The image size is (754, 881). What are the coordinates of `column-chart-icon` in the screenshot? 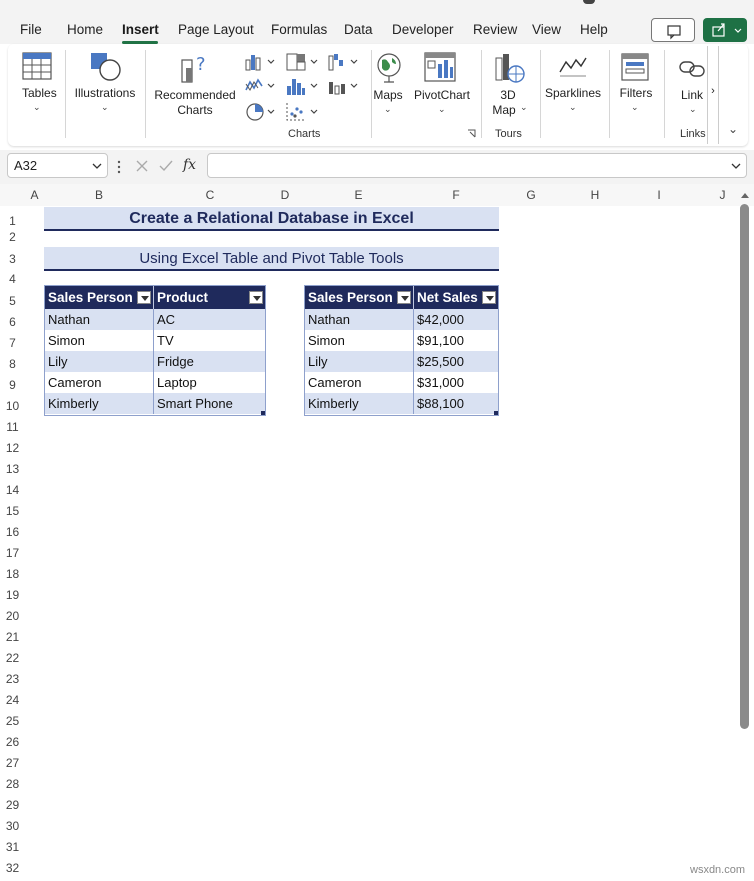 It's located at (262, 62).